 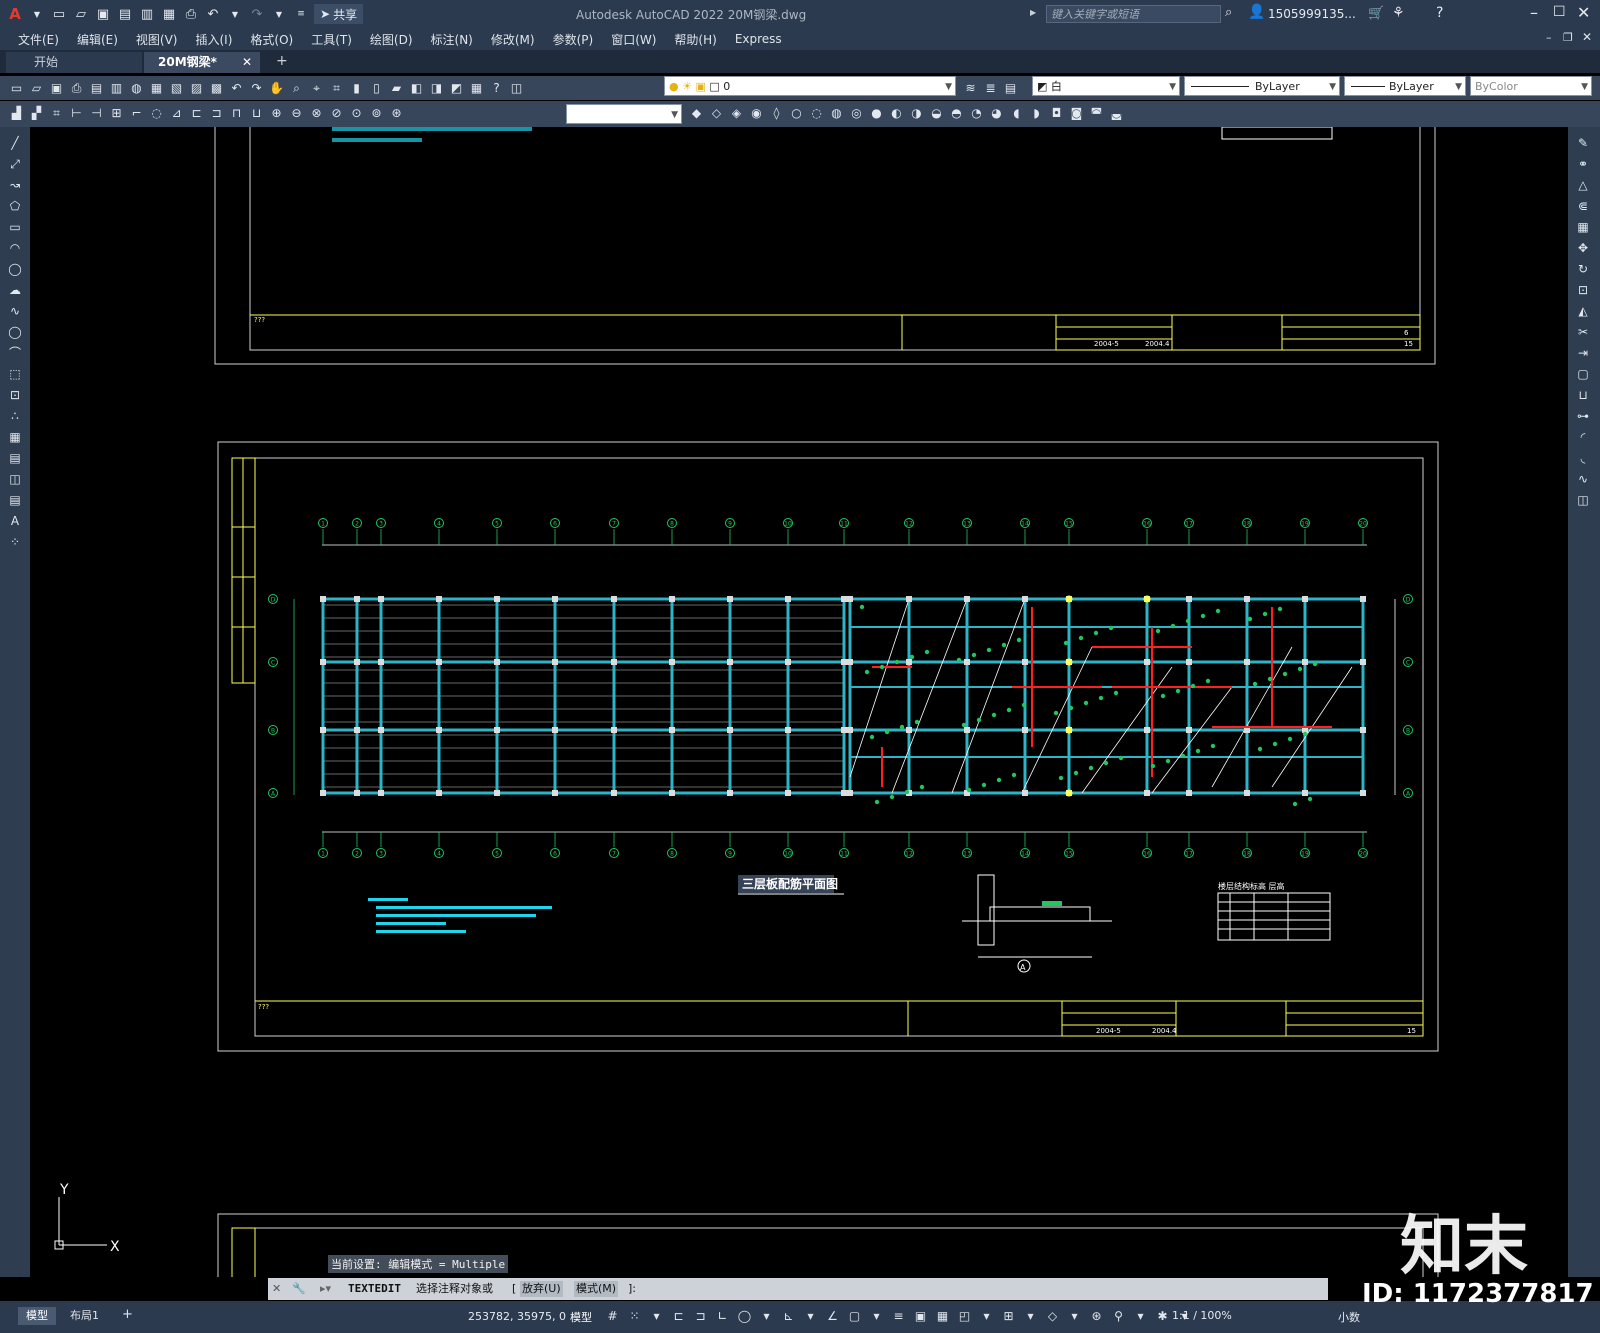 I want to click on tool-icon: ⊔, so click(x=256, y=113).